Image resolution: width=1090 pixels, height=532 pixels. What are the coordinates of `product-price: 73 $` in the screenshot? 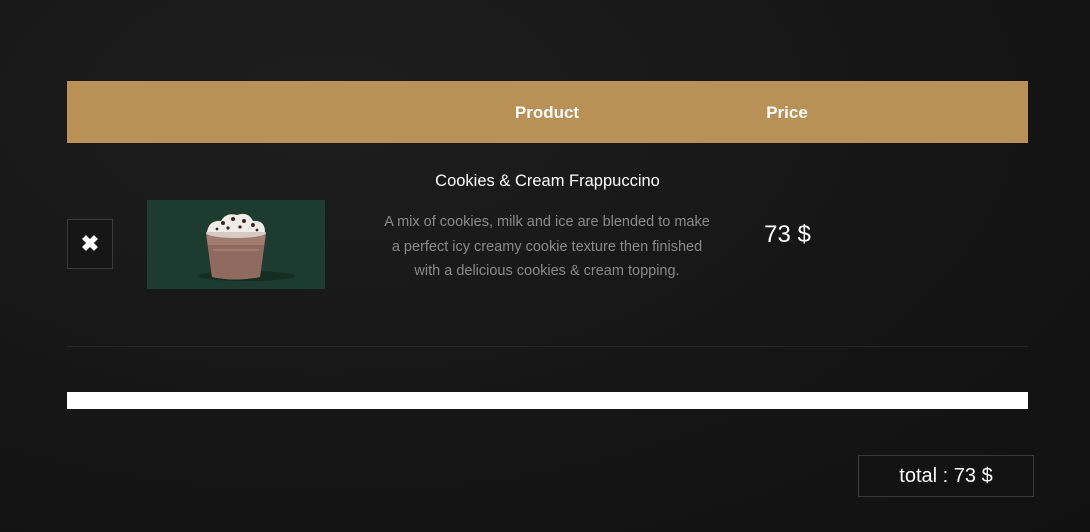 It's located at (787, 234).